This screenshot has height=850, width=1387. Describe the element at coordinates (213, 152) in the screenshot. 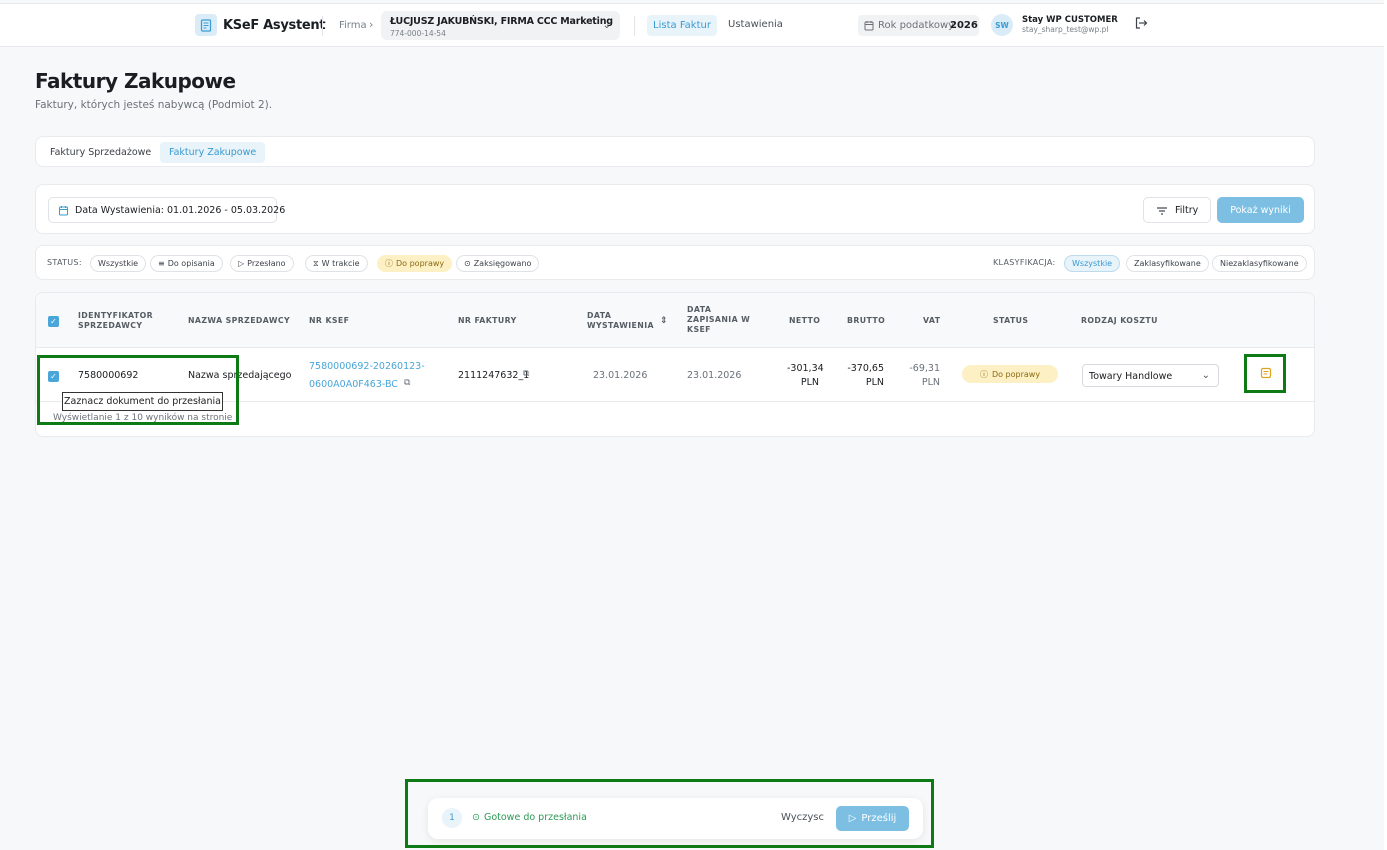

I see `tab-purchase-invoices: Faktury Zakupowe` at that location.